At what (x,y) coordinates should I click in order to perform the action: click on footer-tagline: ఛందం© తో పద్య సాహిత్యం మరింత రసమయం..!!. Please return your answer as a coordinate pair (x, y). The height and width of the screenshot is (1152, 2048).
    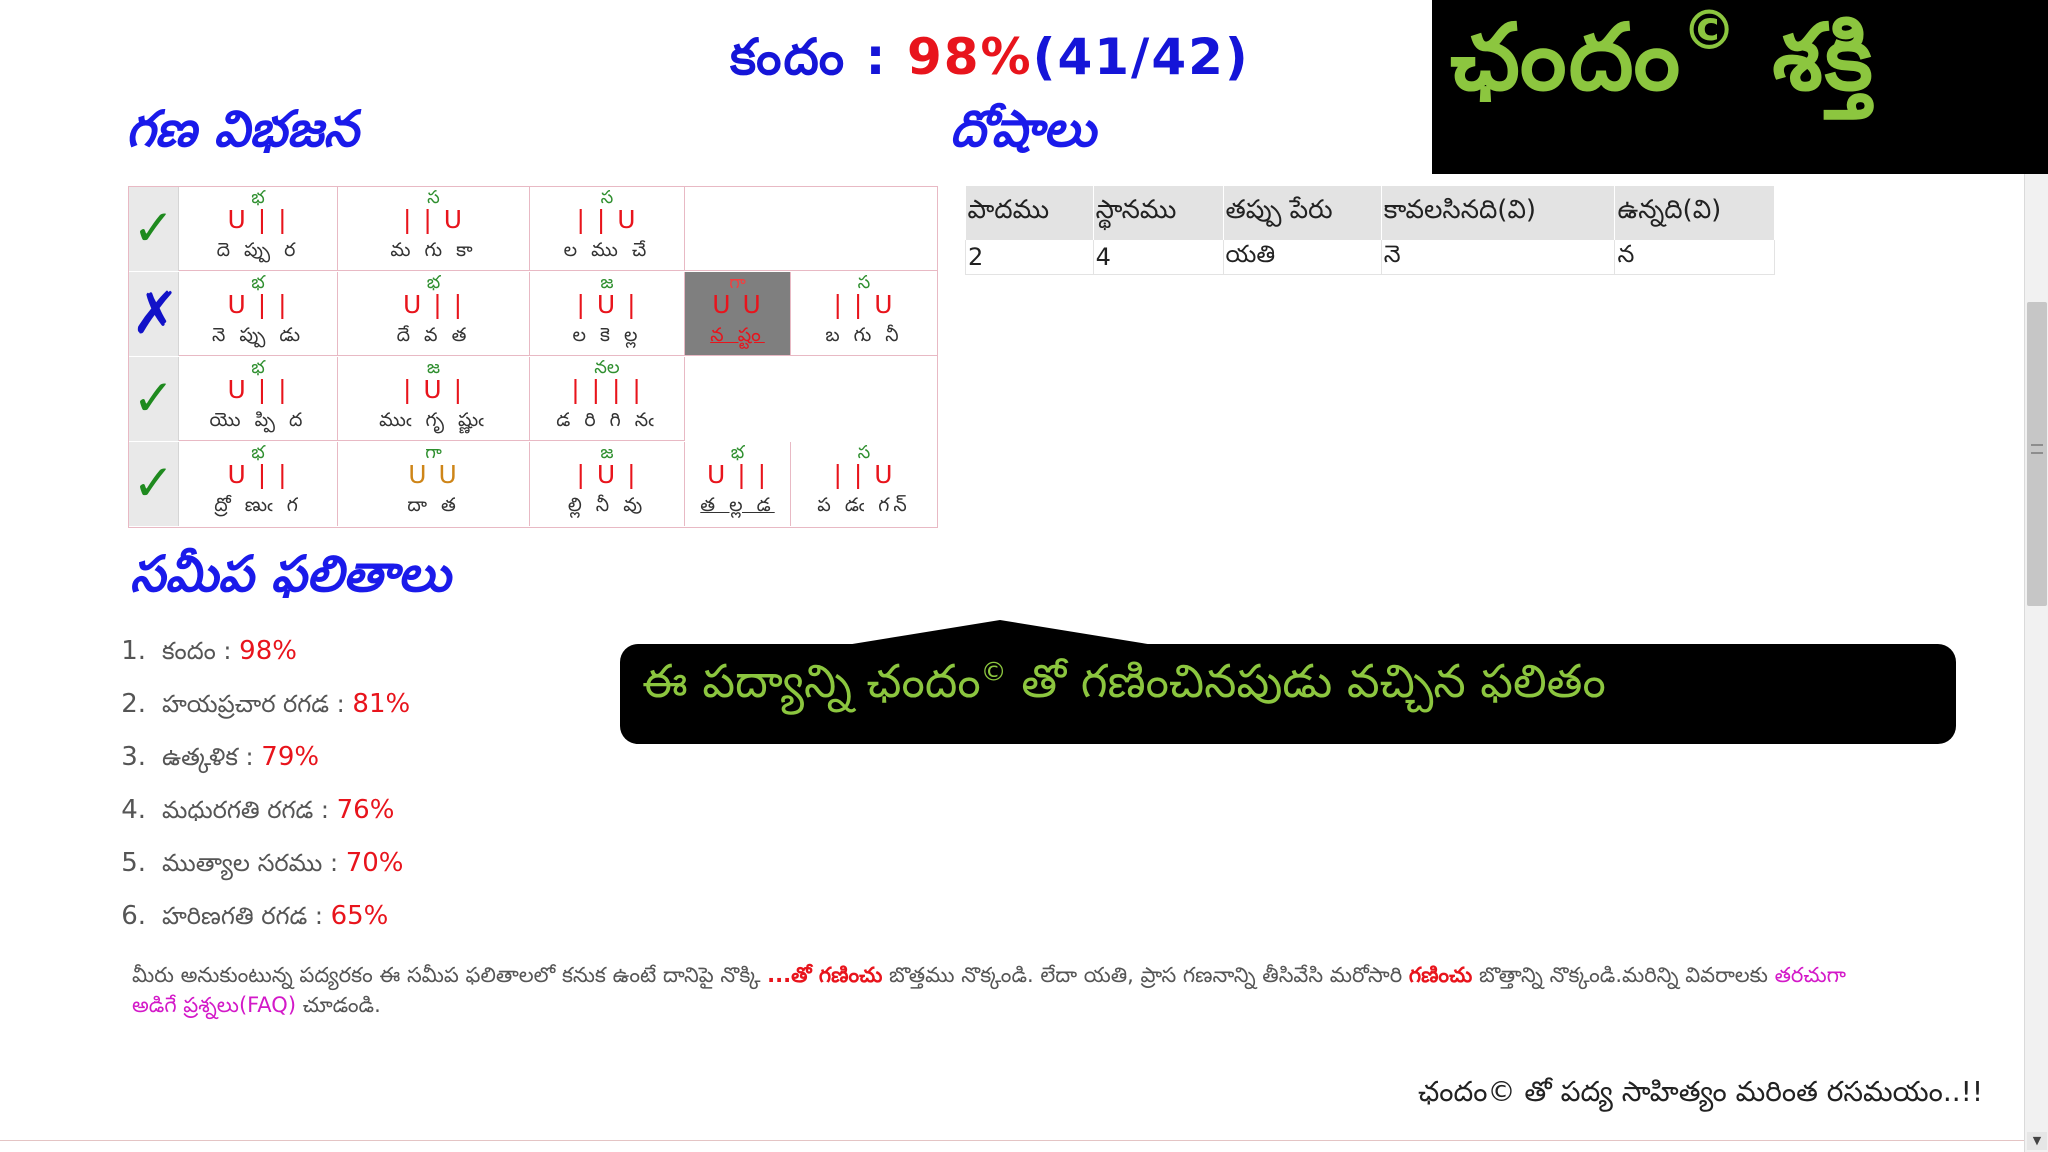
    Looking at the image, I should click on (1701, 1091).